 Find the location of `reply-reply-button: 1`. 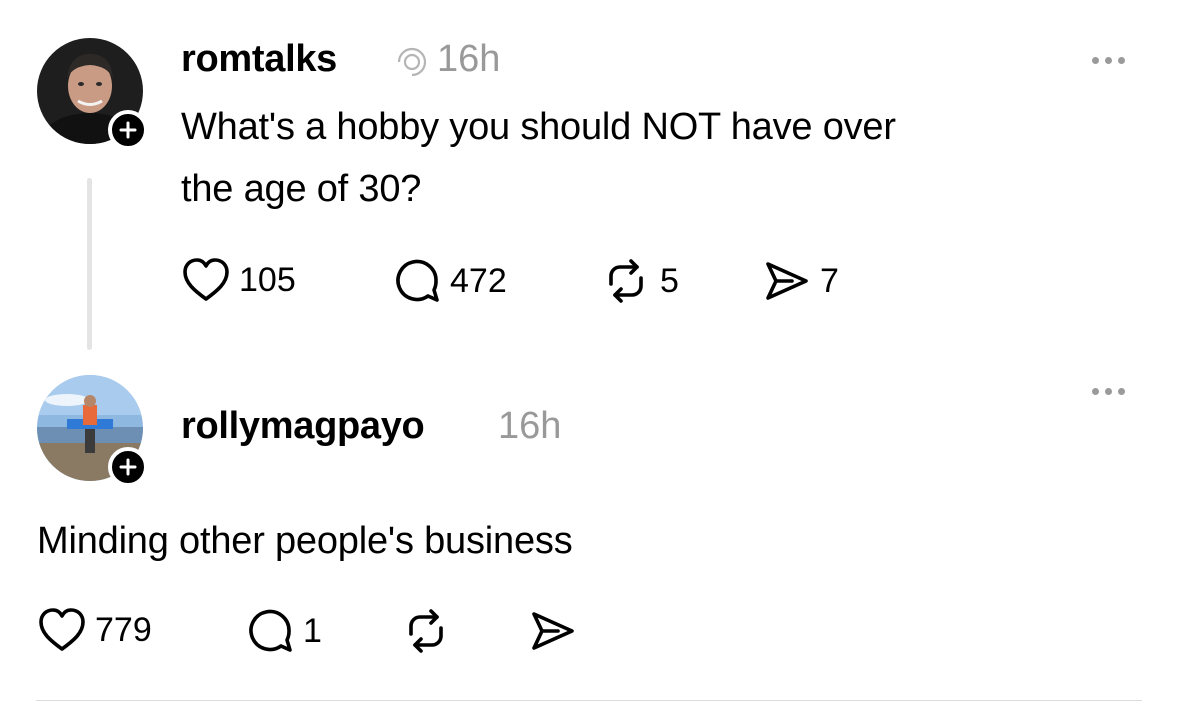

reply-reply-button: 1 is located at coordinates (283, 631).